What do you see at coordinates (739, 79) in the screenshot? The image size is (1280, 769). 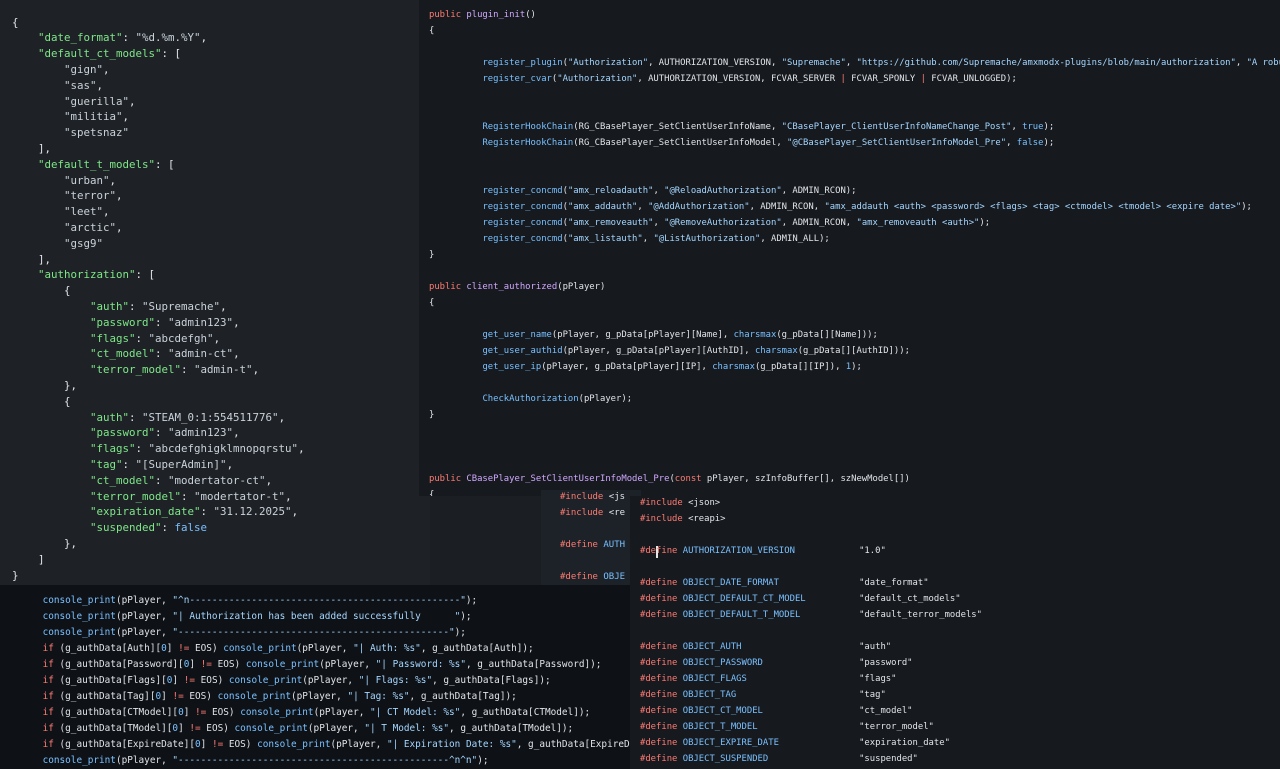 I see `code-token: , AUTHORIZATION_VERSION, FCVAR_SERVER` at bounding box center [739, 79].